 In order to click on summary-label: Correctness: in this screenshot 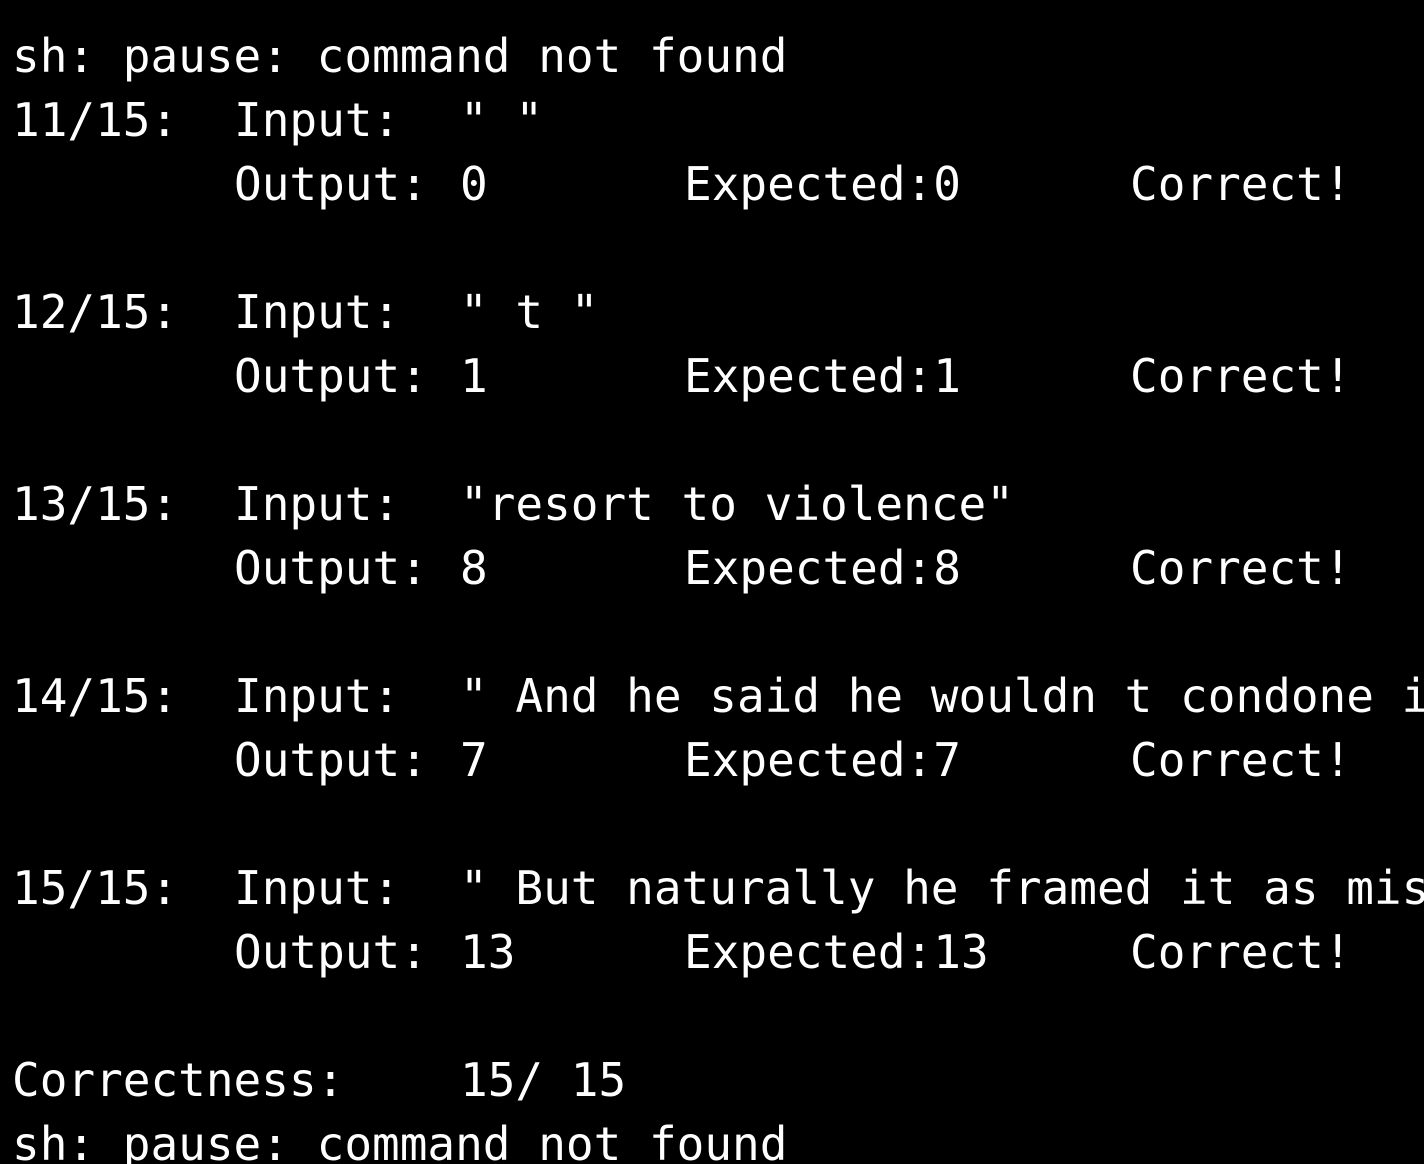, I will do `click(178, 1080)`.